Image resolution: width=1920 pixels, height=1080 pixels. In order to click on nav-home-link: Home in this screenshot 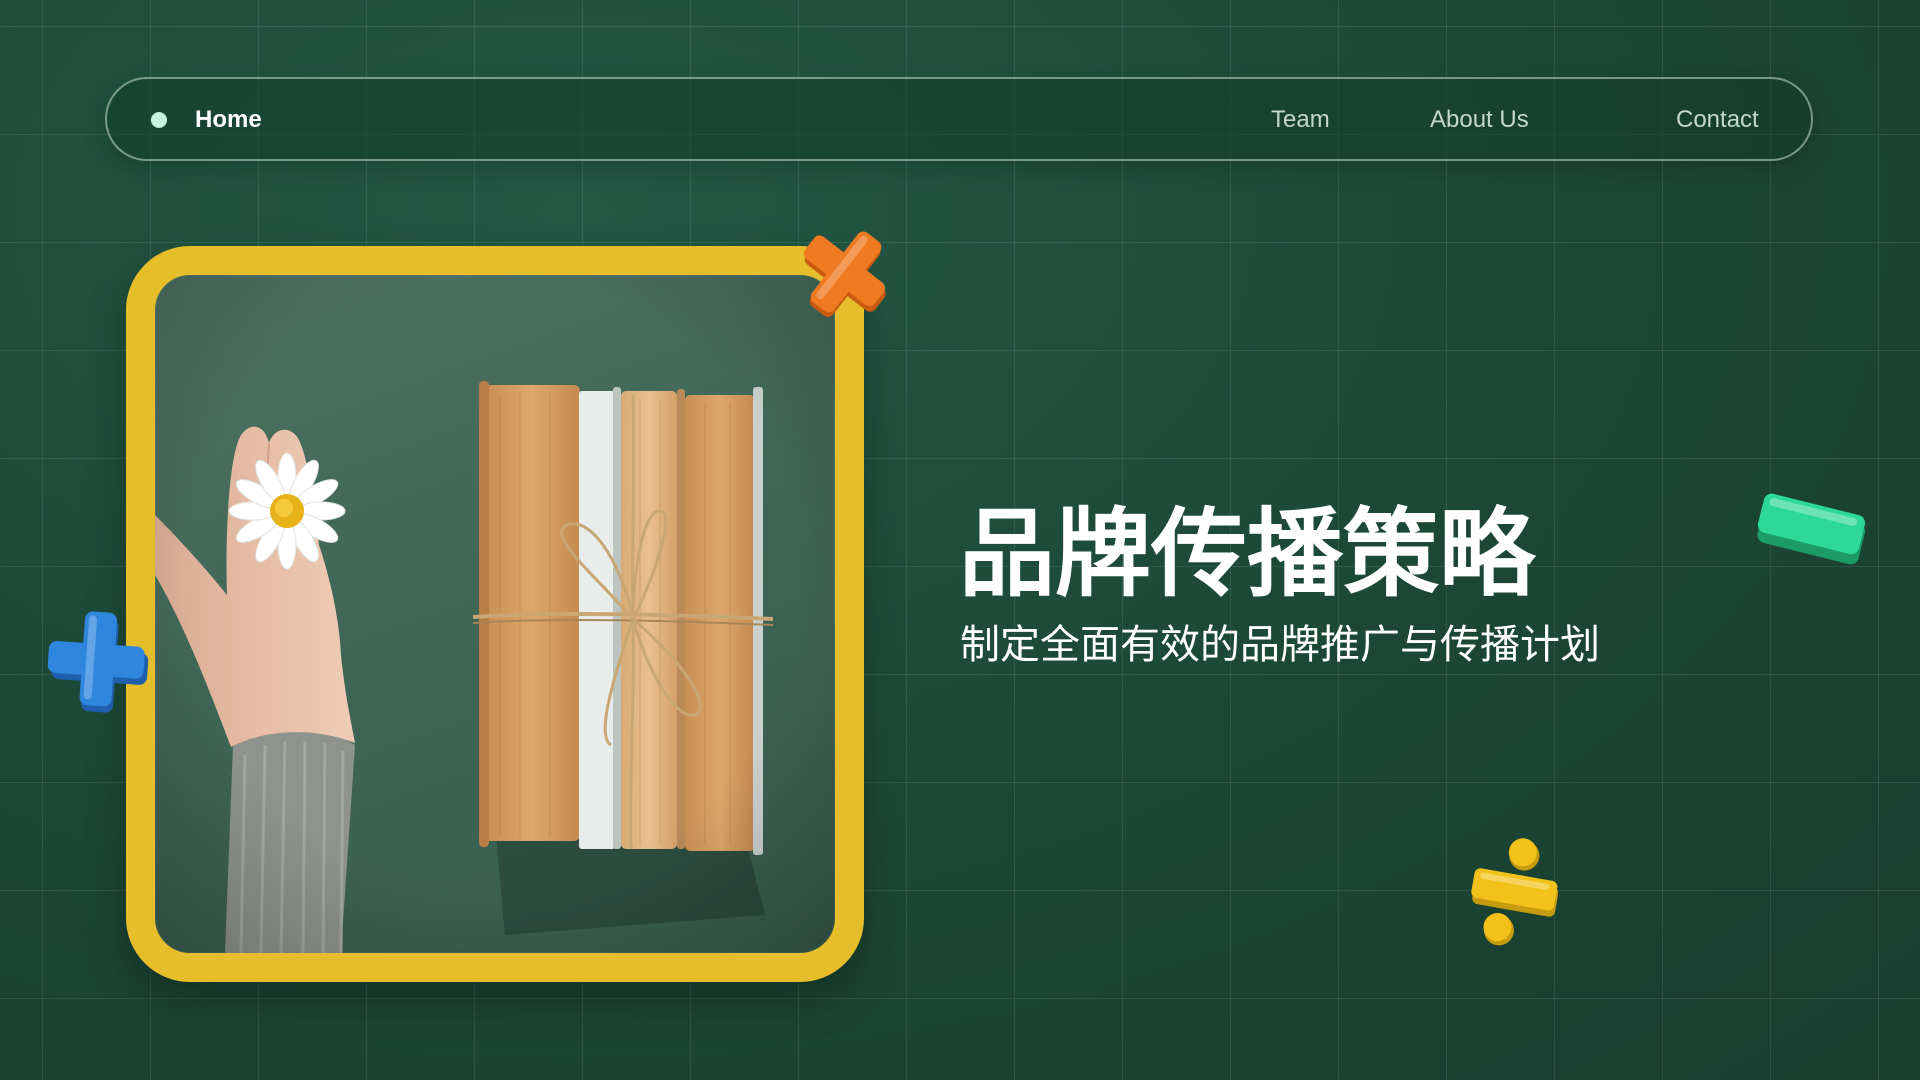, I will do `click(228, 120)`.